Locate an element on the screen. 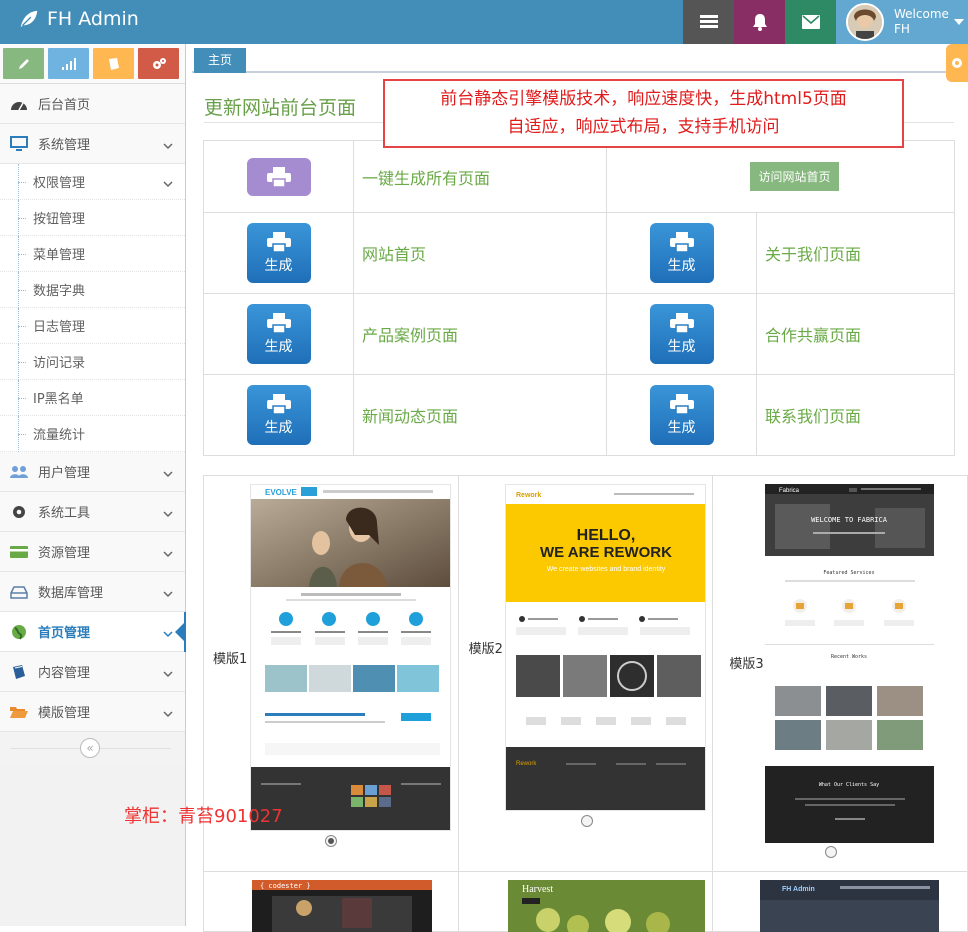  hdd-icon is located at coordinates (19, 592).